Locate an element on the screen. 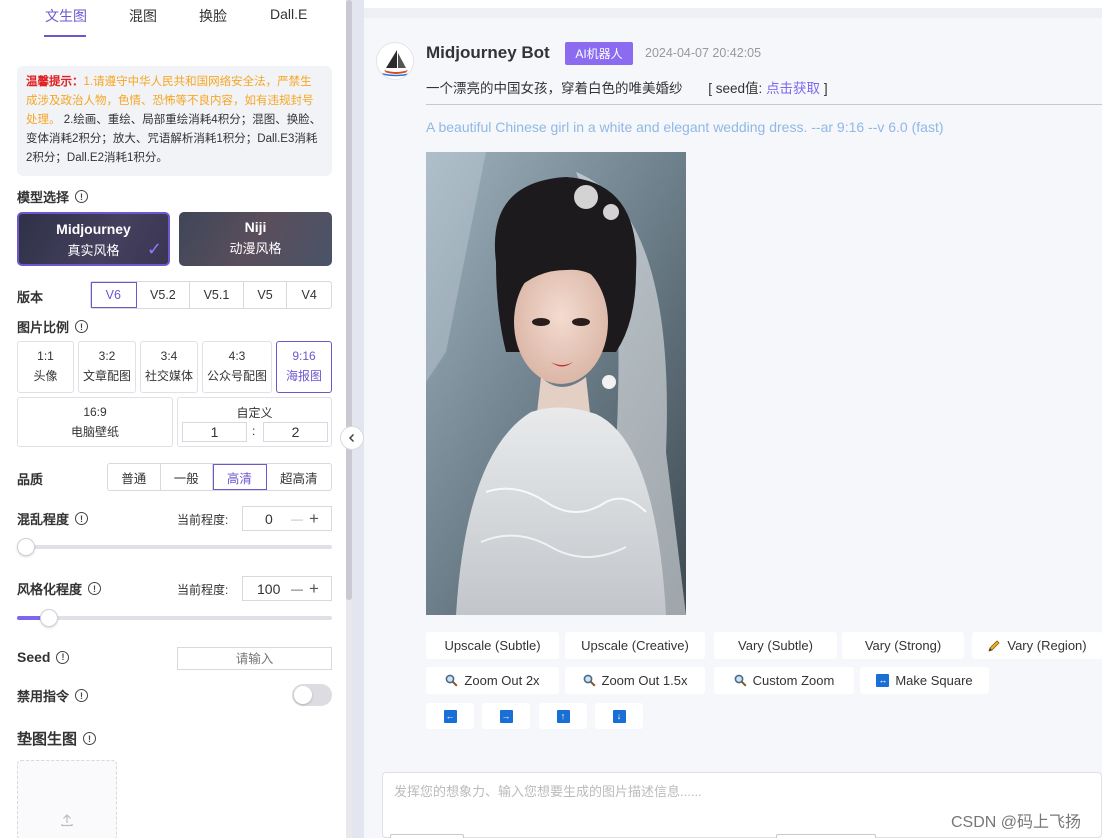  stylize-slider is located at coordinates (174, 618).